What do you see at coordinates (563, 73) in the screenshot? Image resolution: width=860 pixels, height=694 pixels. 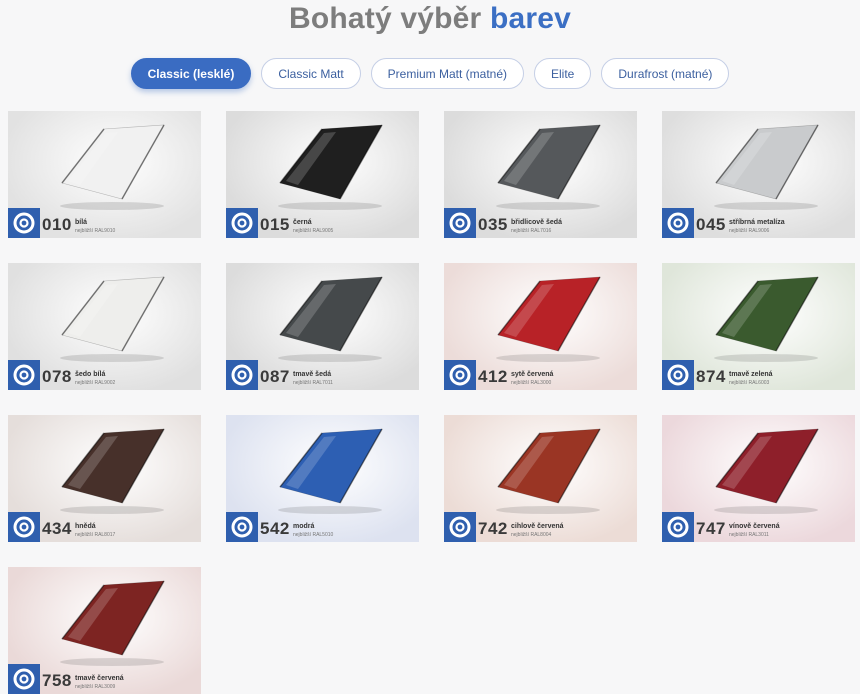 I see `tab-elite: Elite` at bounding box center [563, 73].